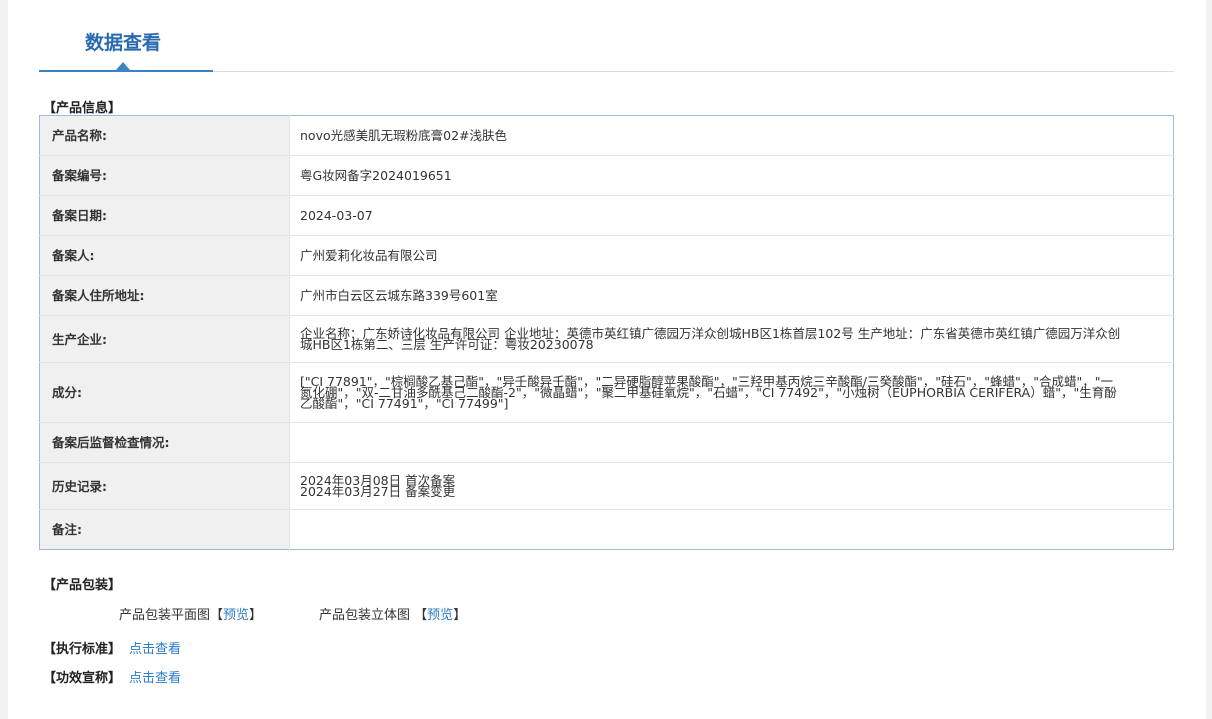 This screenshot has width=1212, height=719. Describe the element at coordinates (236, 615) in the screenshot. I see `preview-flat-link: 预览` at that location.